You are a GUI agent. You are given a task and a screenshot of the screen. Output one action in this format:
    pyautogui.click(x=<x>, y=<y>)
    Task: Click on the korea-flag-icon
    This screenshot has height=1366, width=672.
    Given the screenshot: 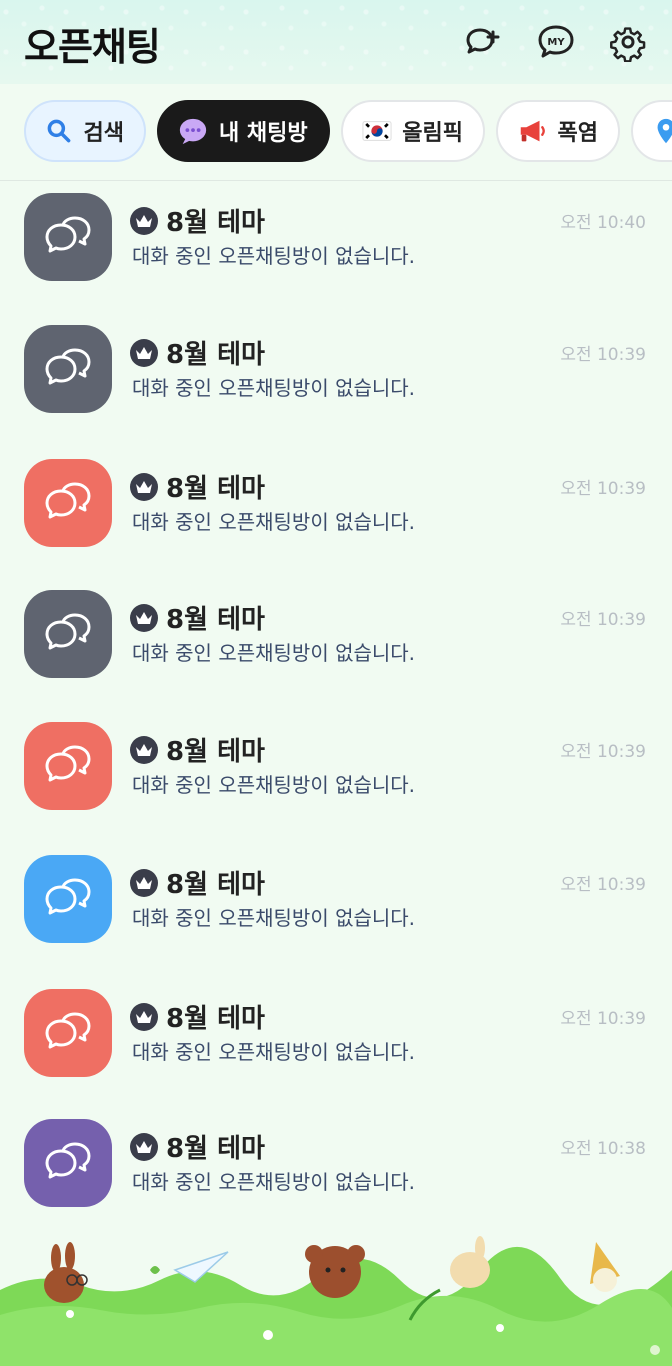 What is the action you would take?
    pyautogui.click(x=376, y=131)
    